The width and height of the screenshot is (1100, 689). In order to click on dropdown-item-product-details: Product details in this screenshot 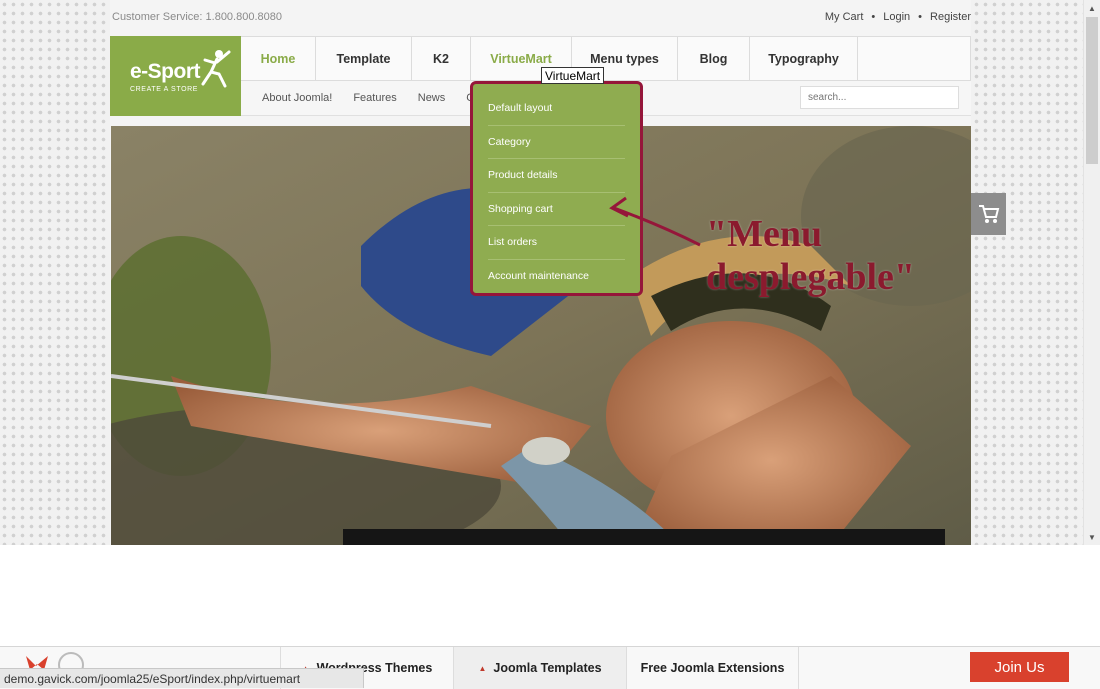, I will do `click(556, 176)`.